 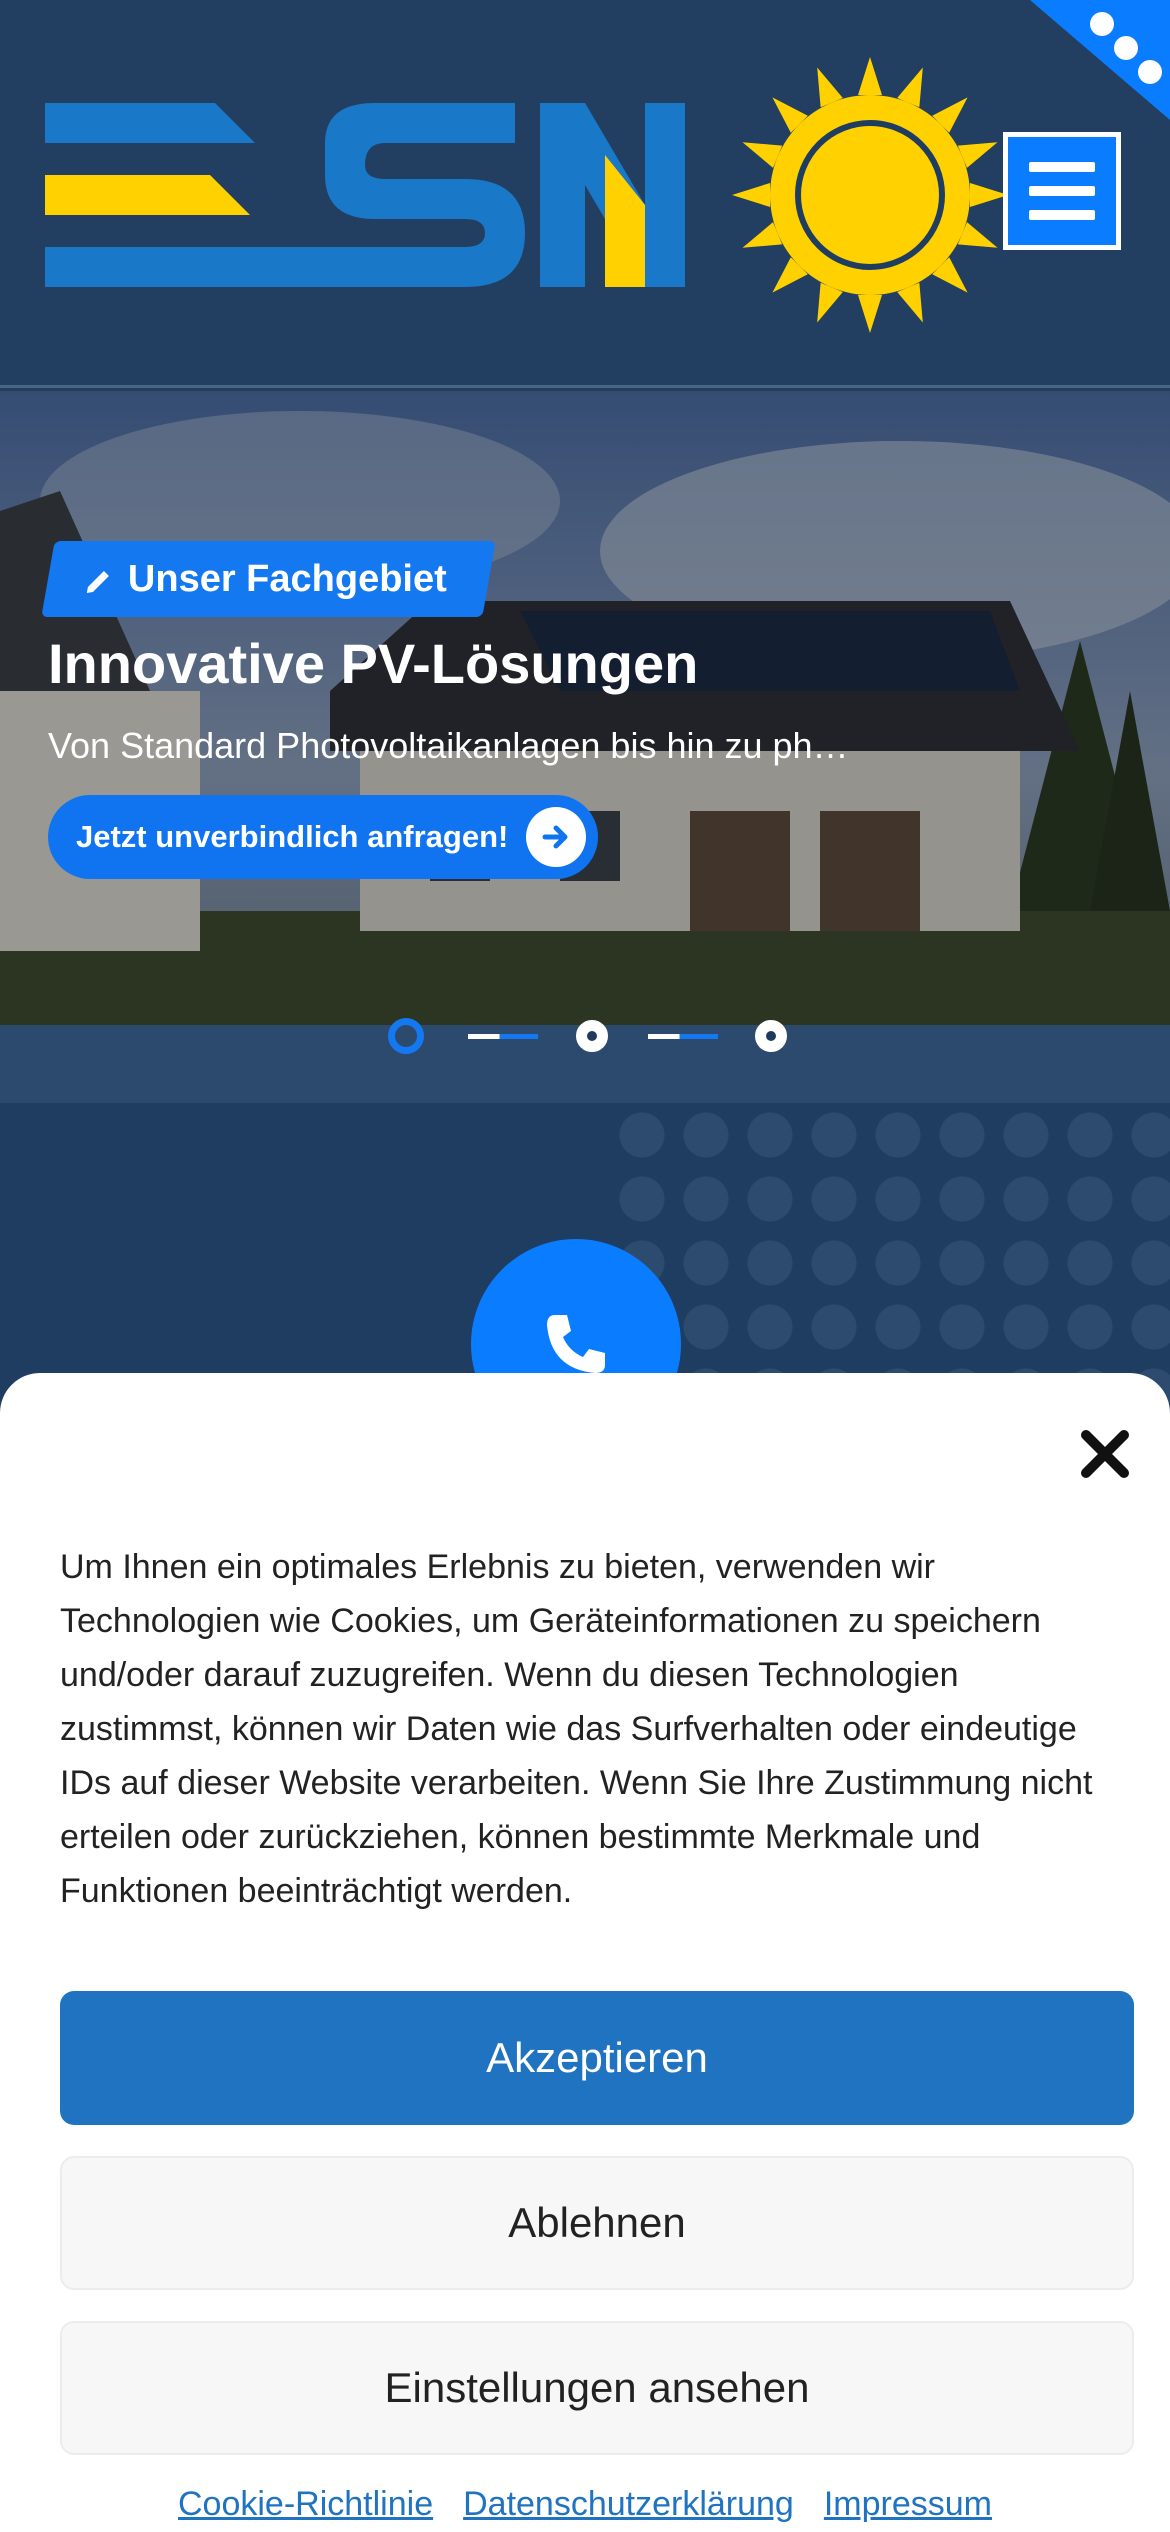 What do you see at coordinates (908, 2504) in the screenshot?
I see `imprint-link: Impressum` at bounding box center [908, 2504].